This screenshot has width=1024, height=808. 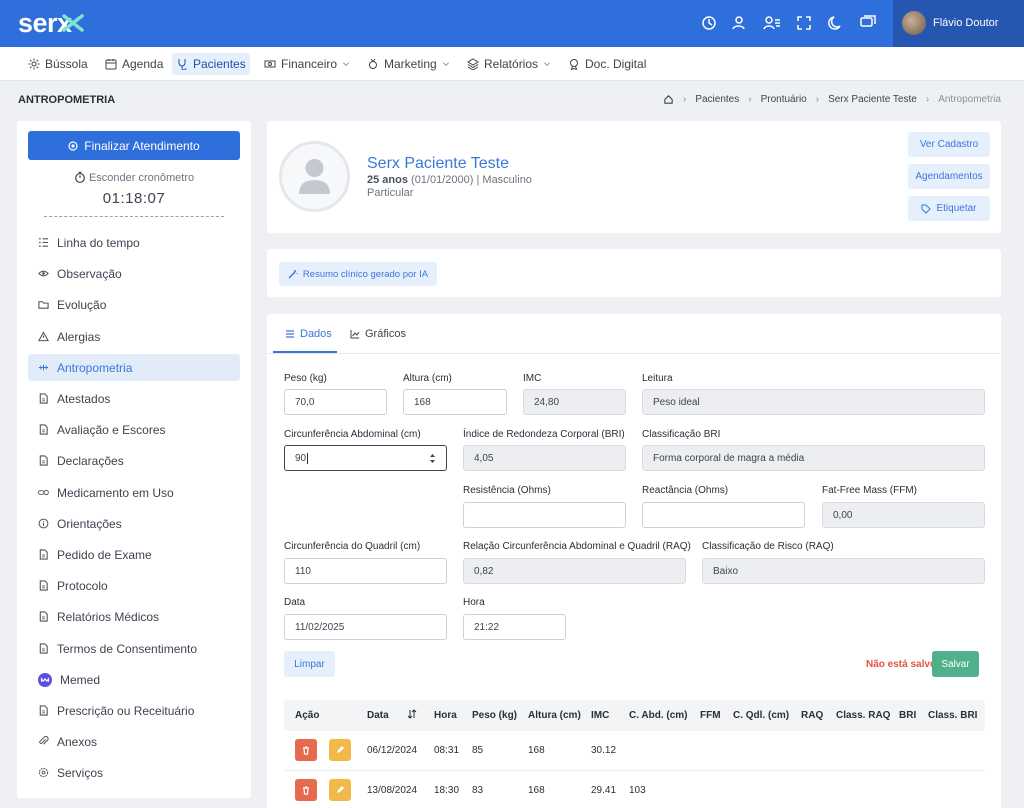 I want to click on col-acao: Ação, so click(x=307, y=715).